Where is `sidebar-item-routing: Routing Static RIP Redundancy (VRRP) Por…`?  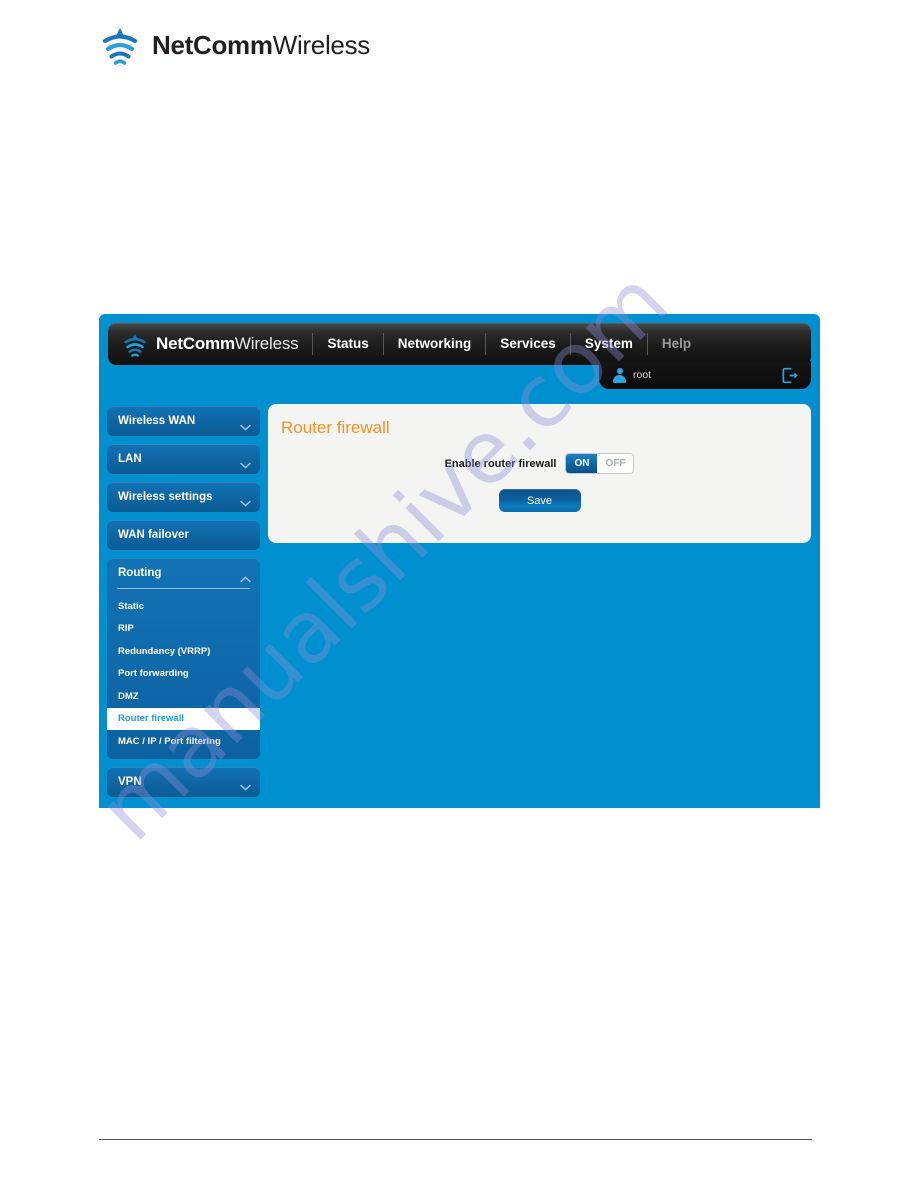 sidebar-item-routing: Routing Static RIP Redundancy (VRRP) Por… is located at coordinates (183, 658).